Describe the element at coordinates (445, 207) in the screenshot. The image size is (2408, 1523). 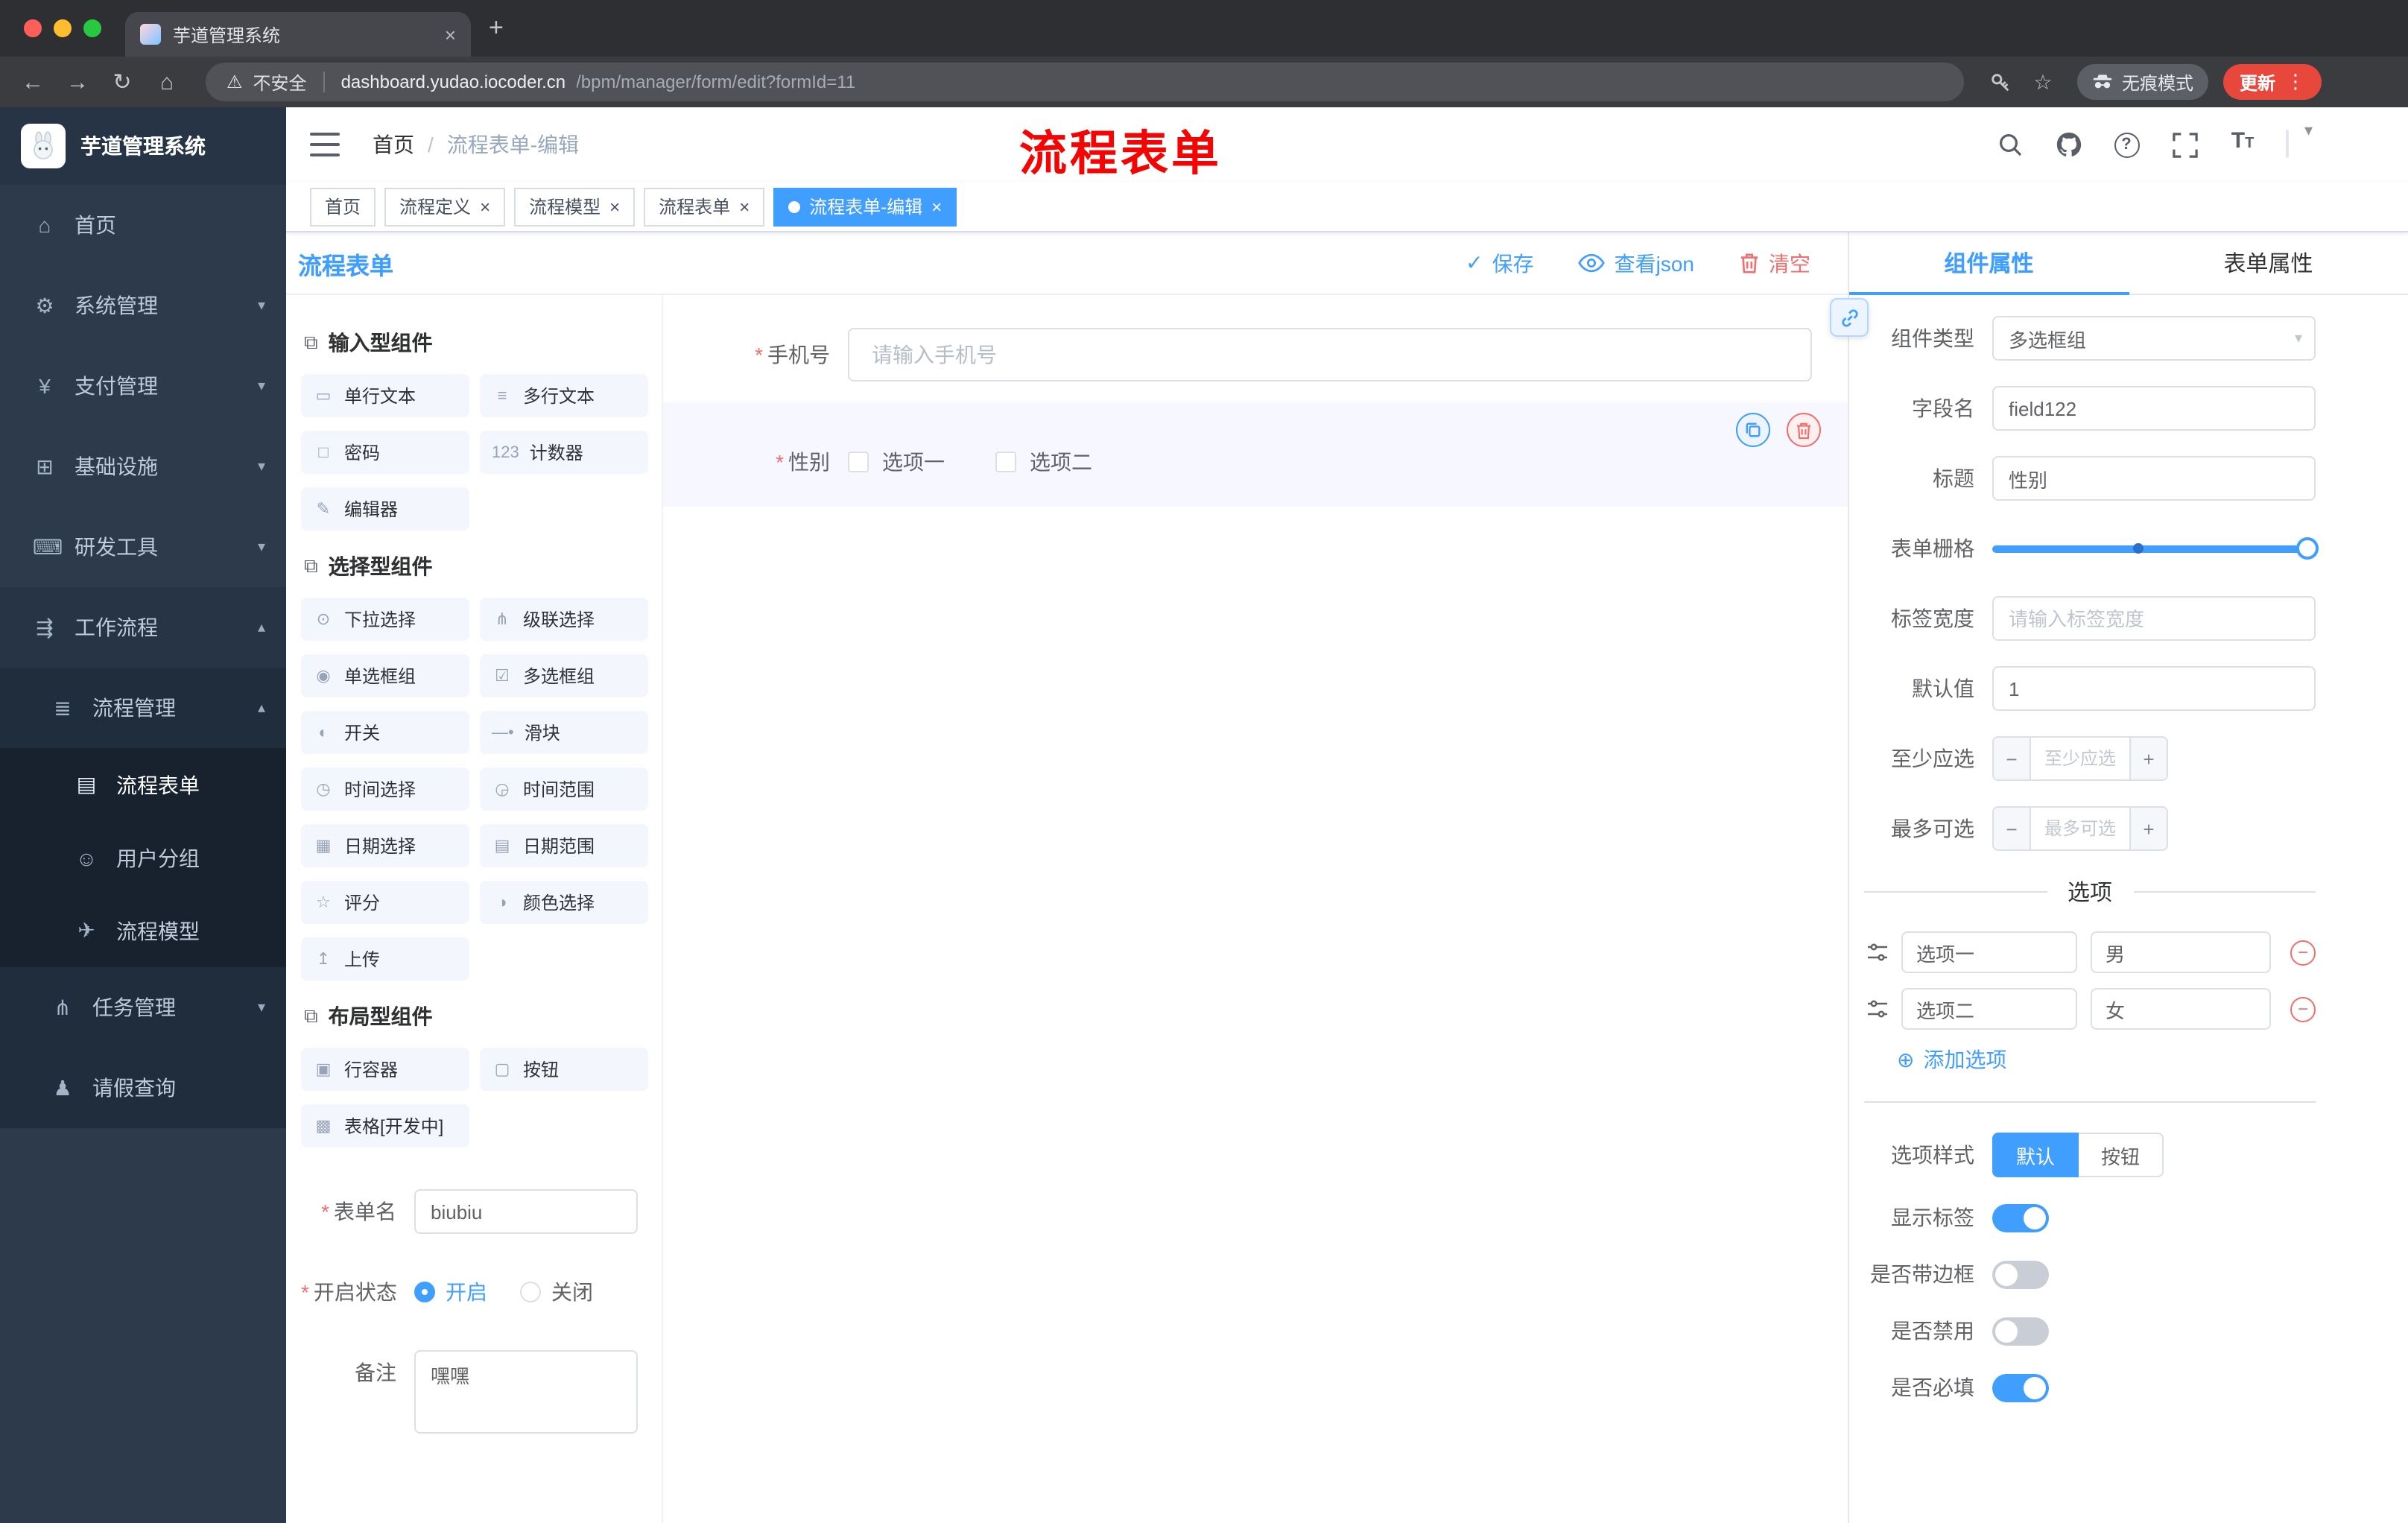
I see `tag-process-definition: 流程定义 ×` at that location.